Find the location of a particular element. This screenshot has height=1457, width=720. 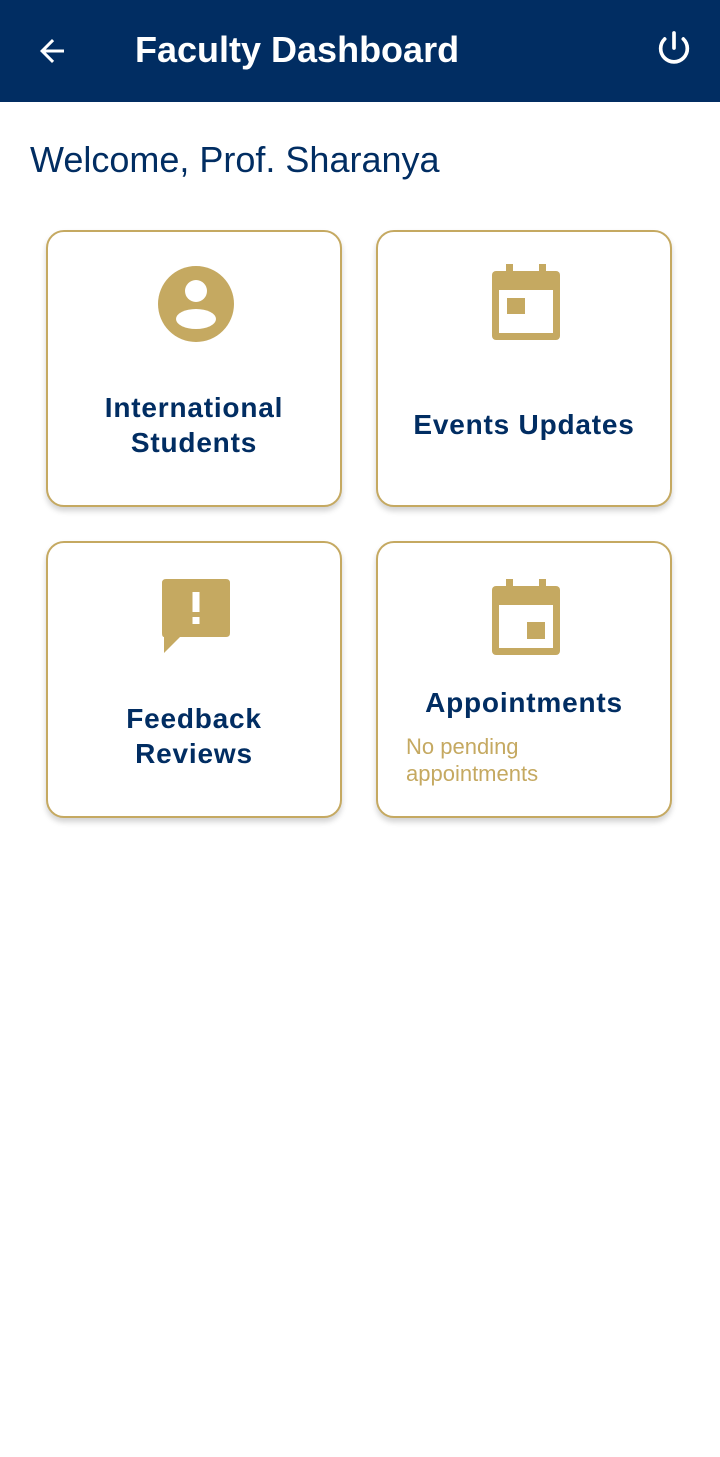

calendar-icon is located at coordinates (526, 617).